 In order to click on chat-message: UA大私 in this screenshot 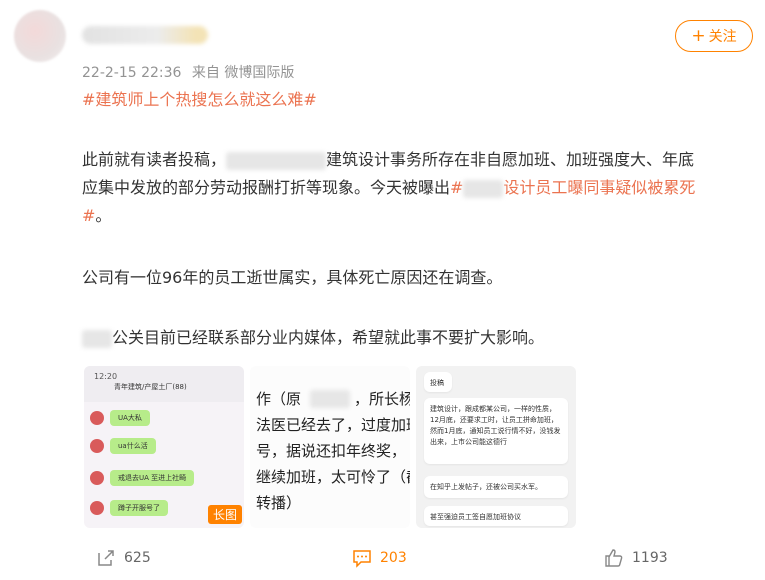, I will do `click(120, 418)`.